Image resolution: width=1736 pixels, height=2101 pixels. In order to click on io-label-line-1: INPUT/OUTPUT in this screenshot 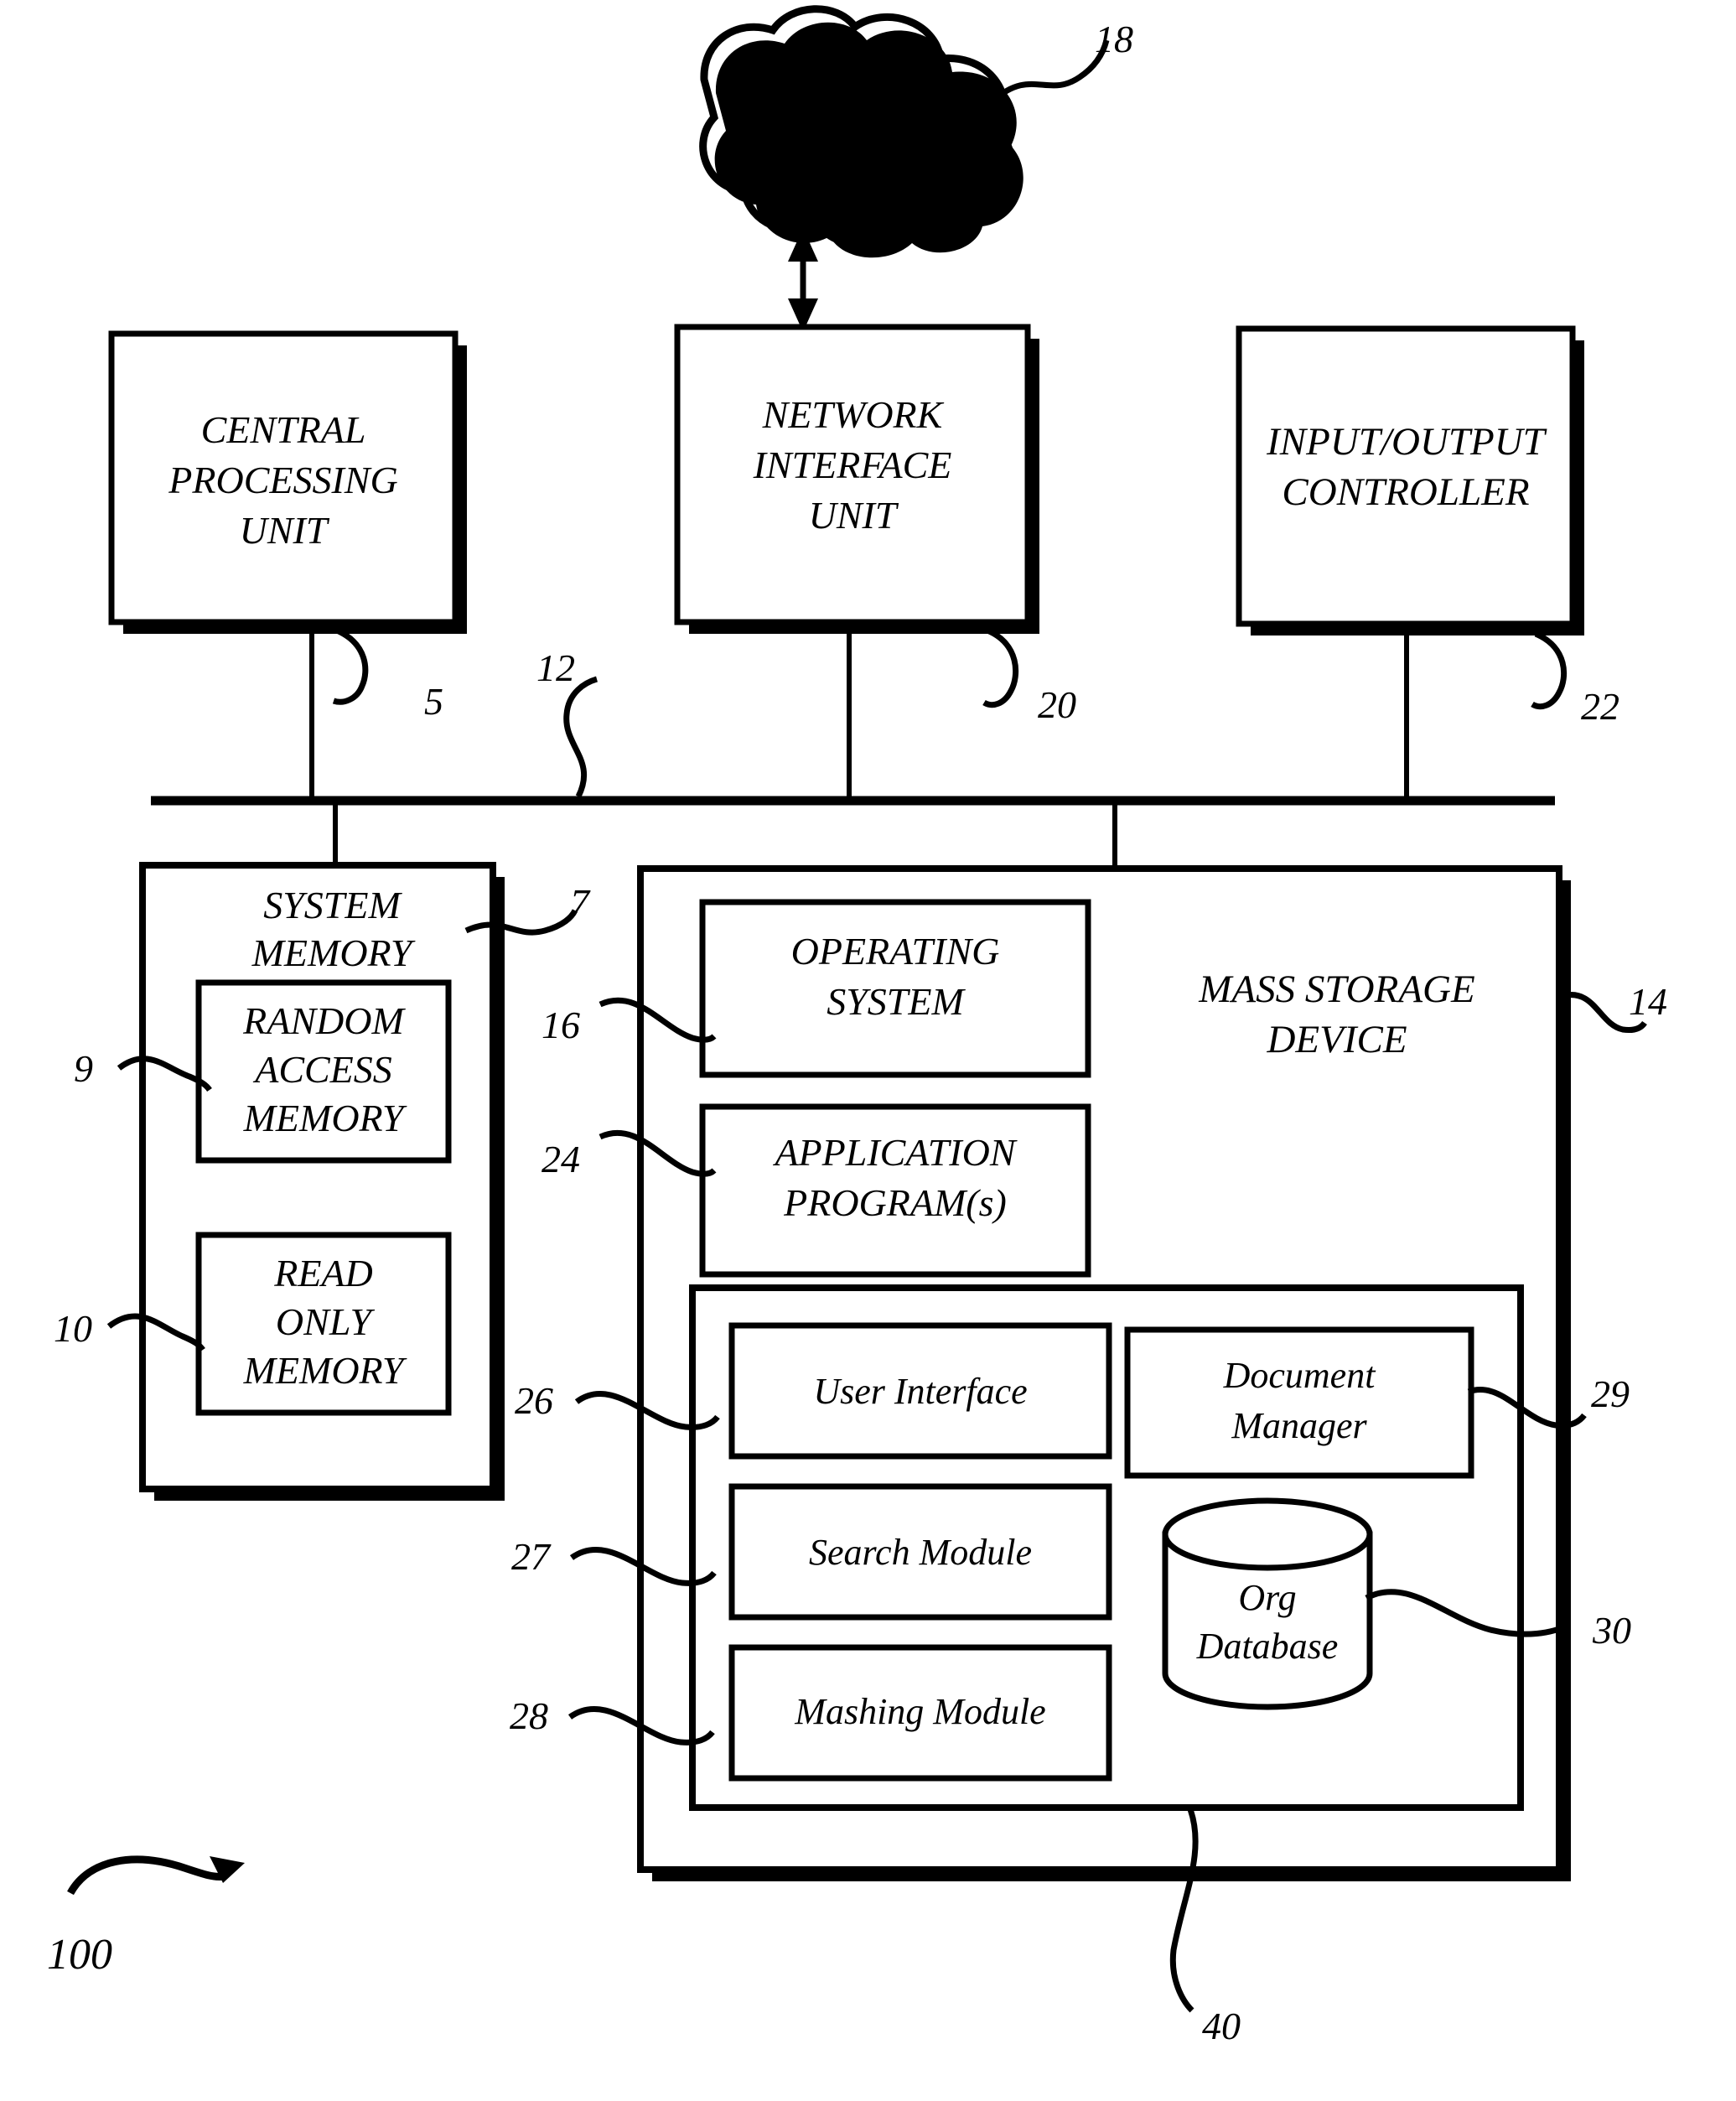, I will do `click(1406, 442)`.